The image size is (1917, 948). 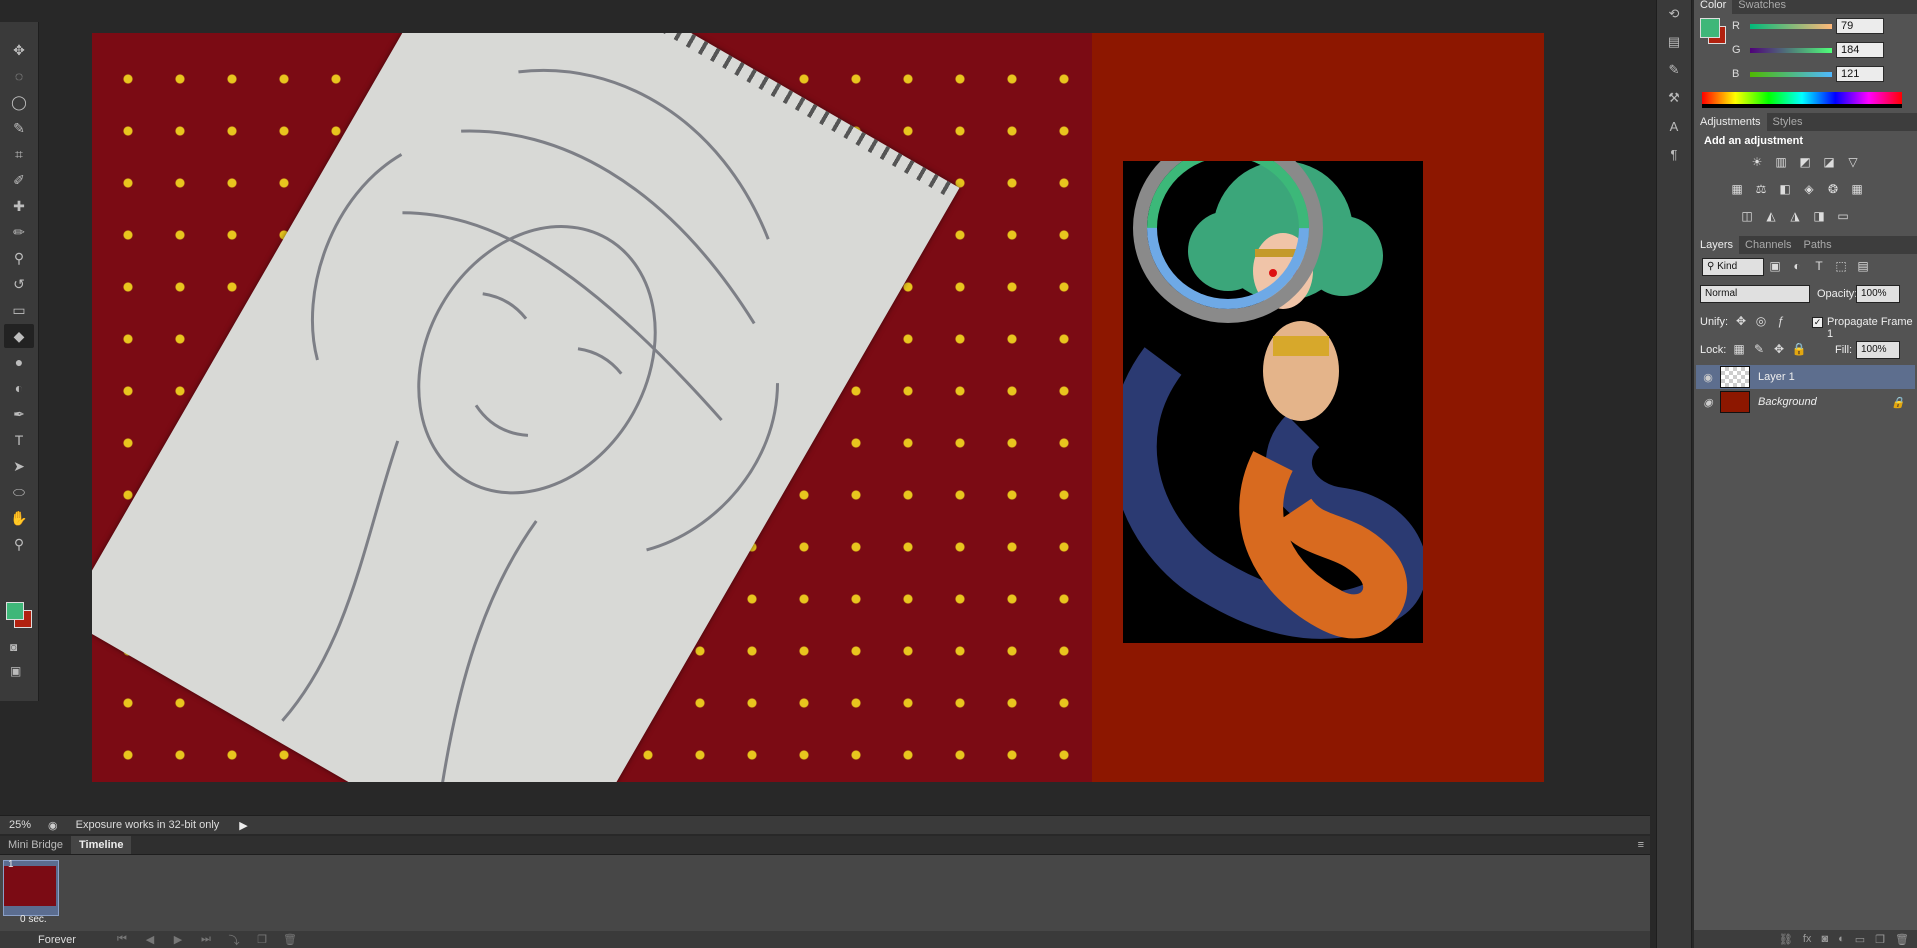 What do you see at coordinates (1860, 50) in the screenshot?
I see `green-value: 184` at bounding box center [1860, 50].